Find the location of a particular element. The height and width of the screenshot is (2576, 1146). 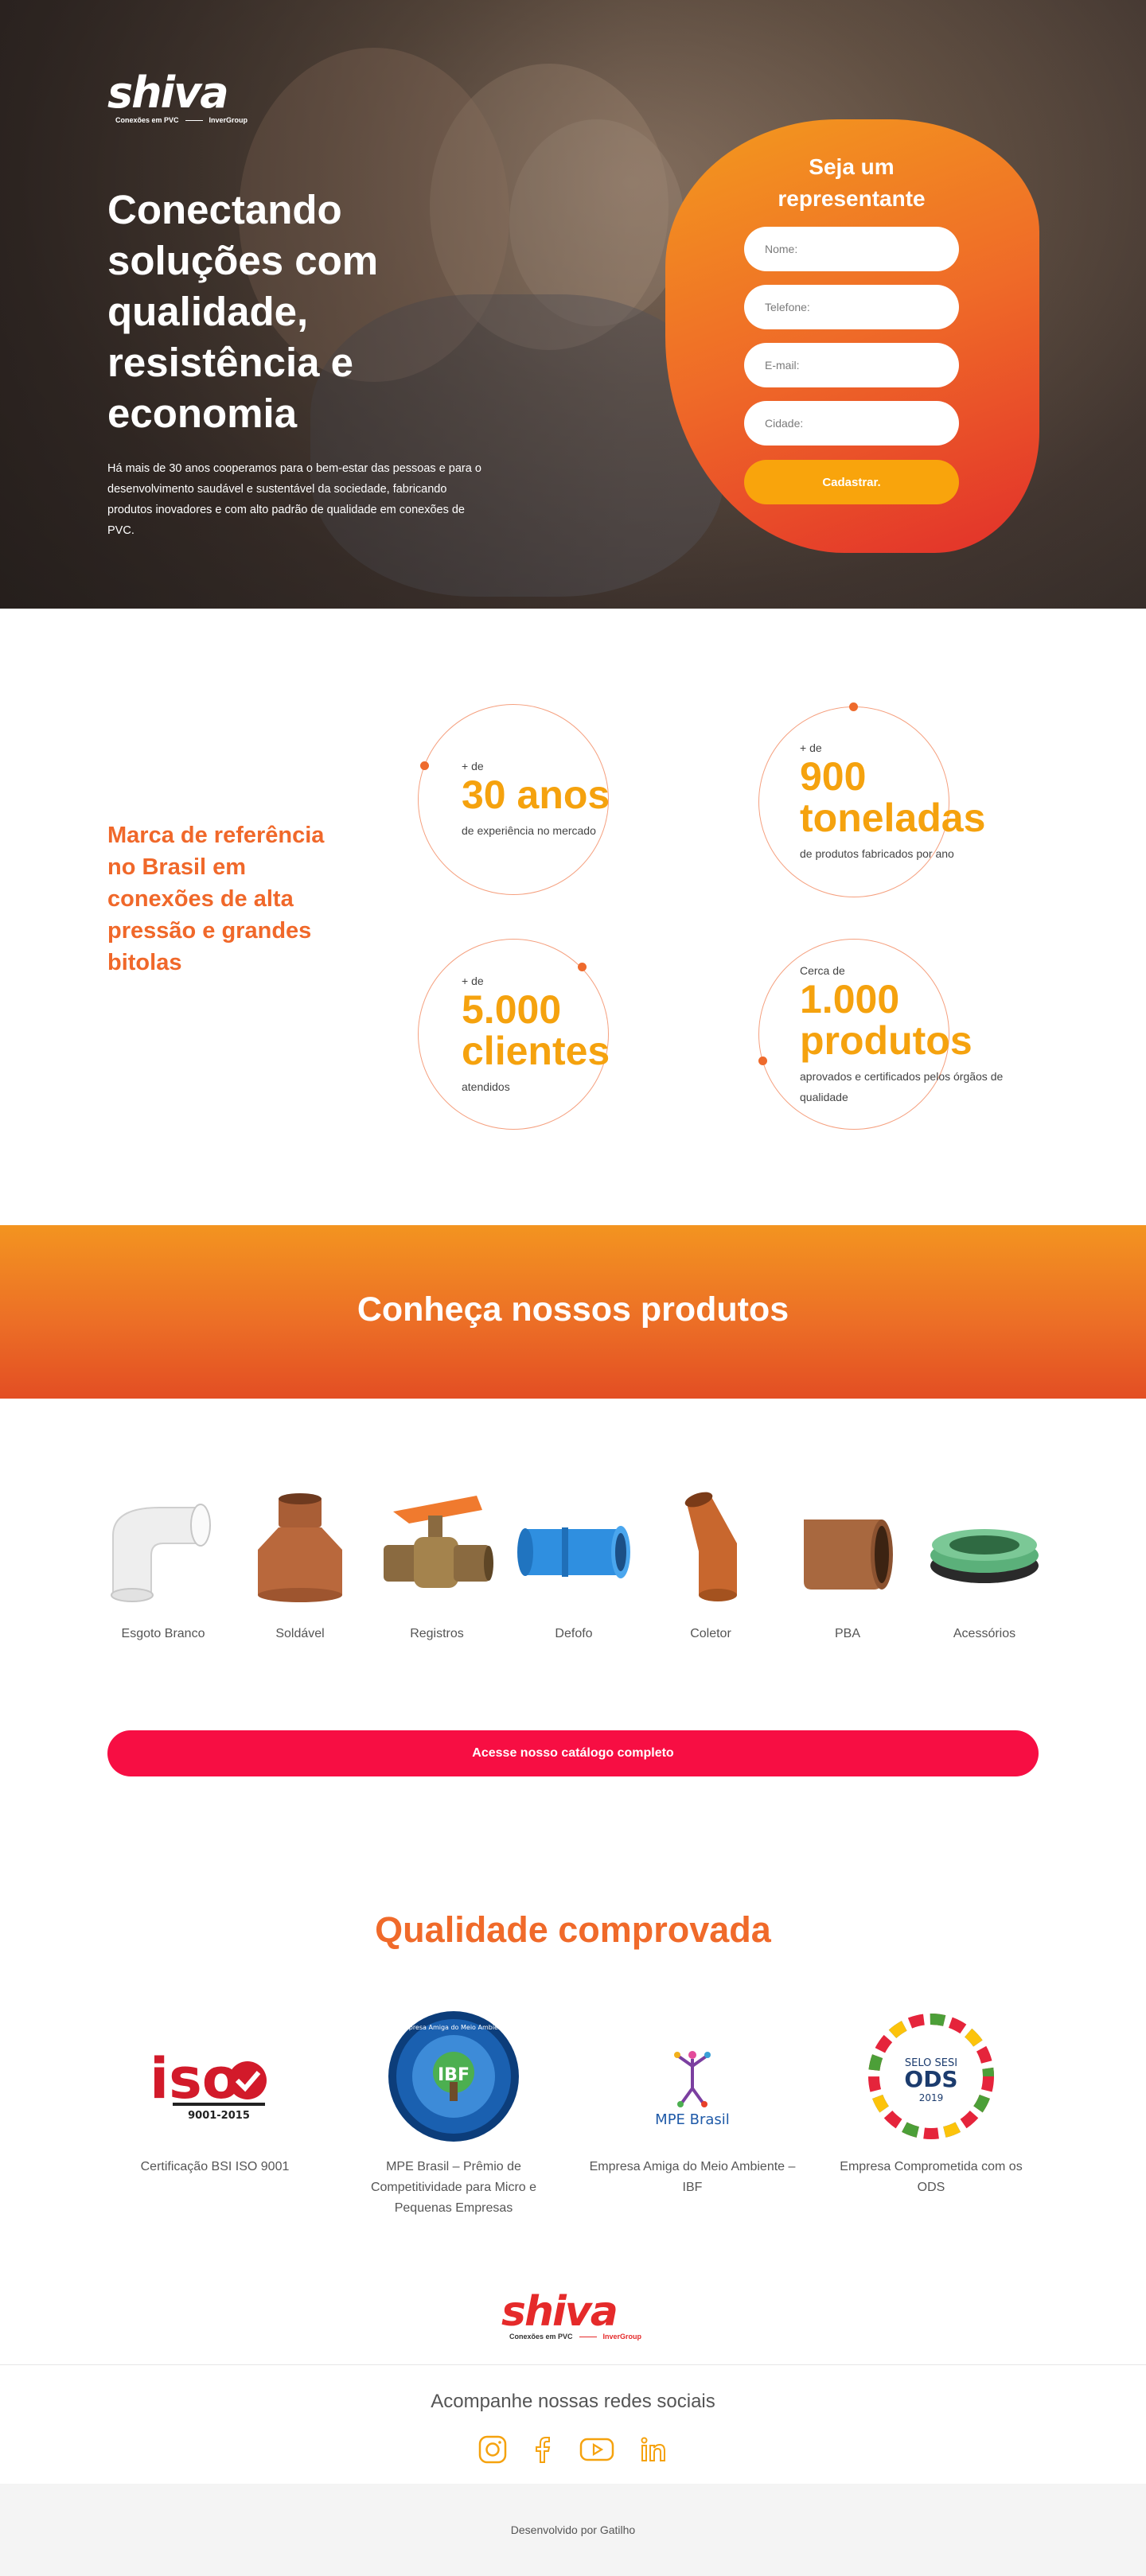

svg-text: Empresa Amiga do Meio Ambiente is located at coordinates (454, 2028).